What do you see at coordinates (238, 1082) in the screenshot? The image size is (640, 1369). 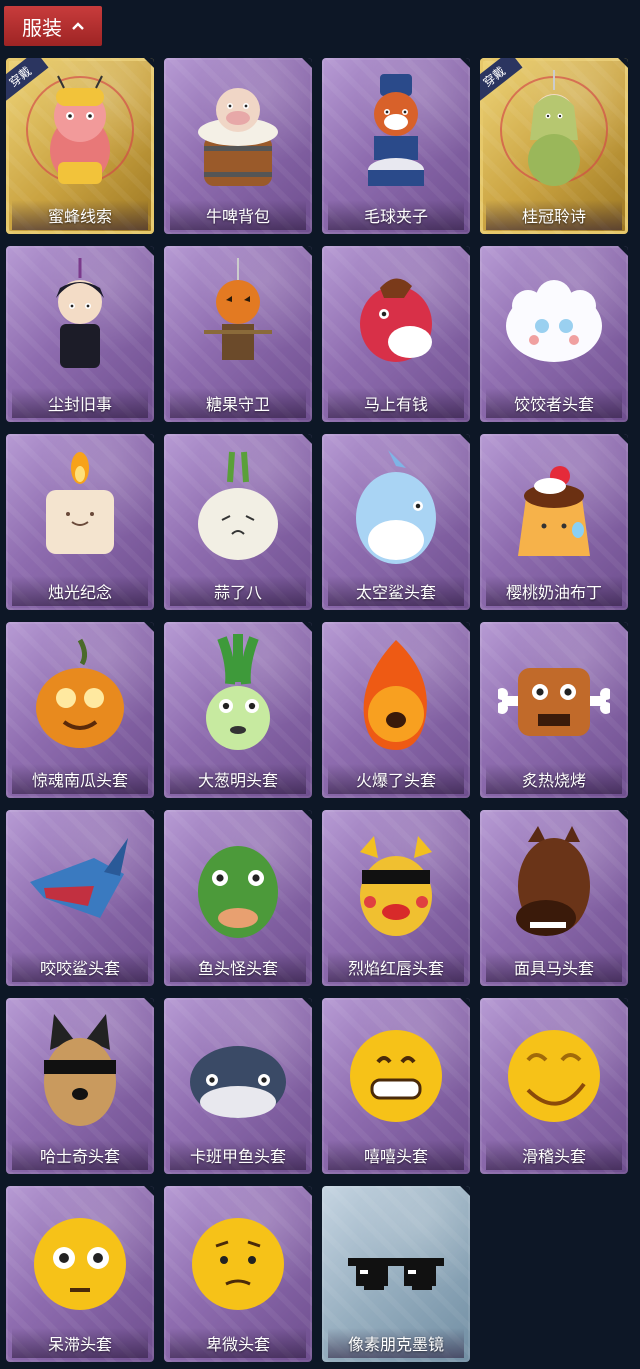 I see `blue-fish-icon` at bounding box center [238, 1082].